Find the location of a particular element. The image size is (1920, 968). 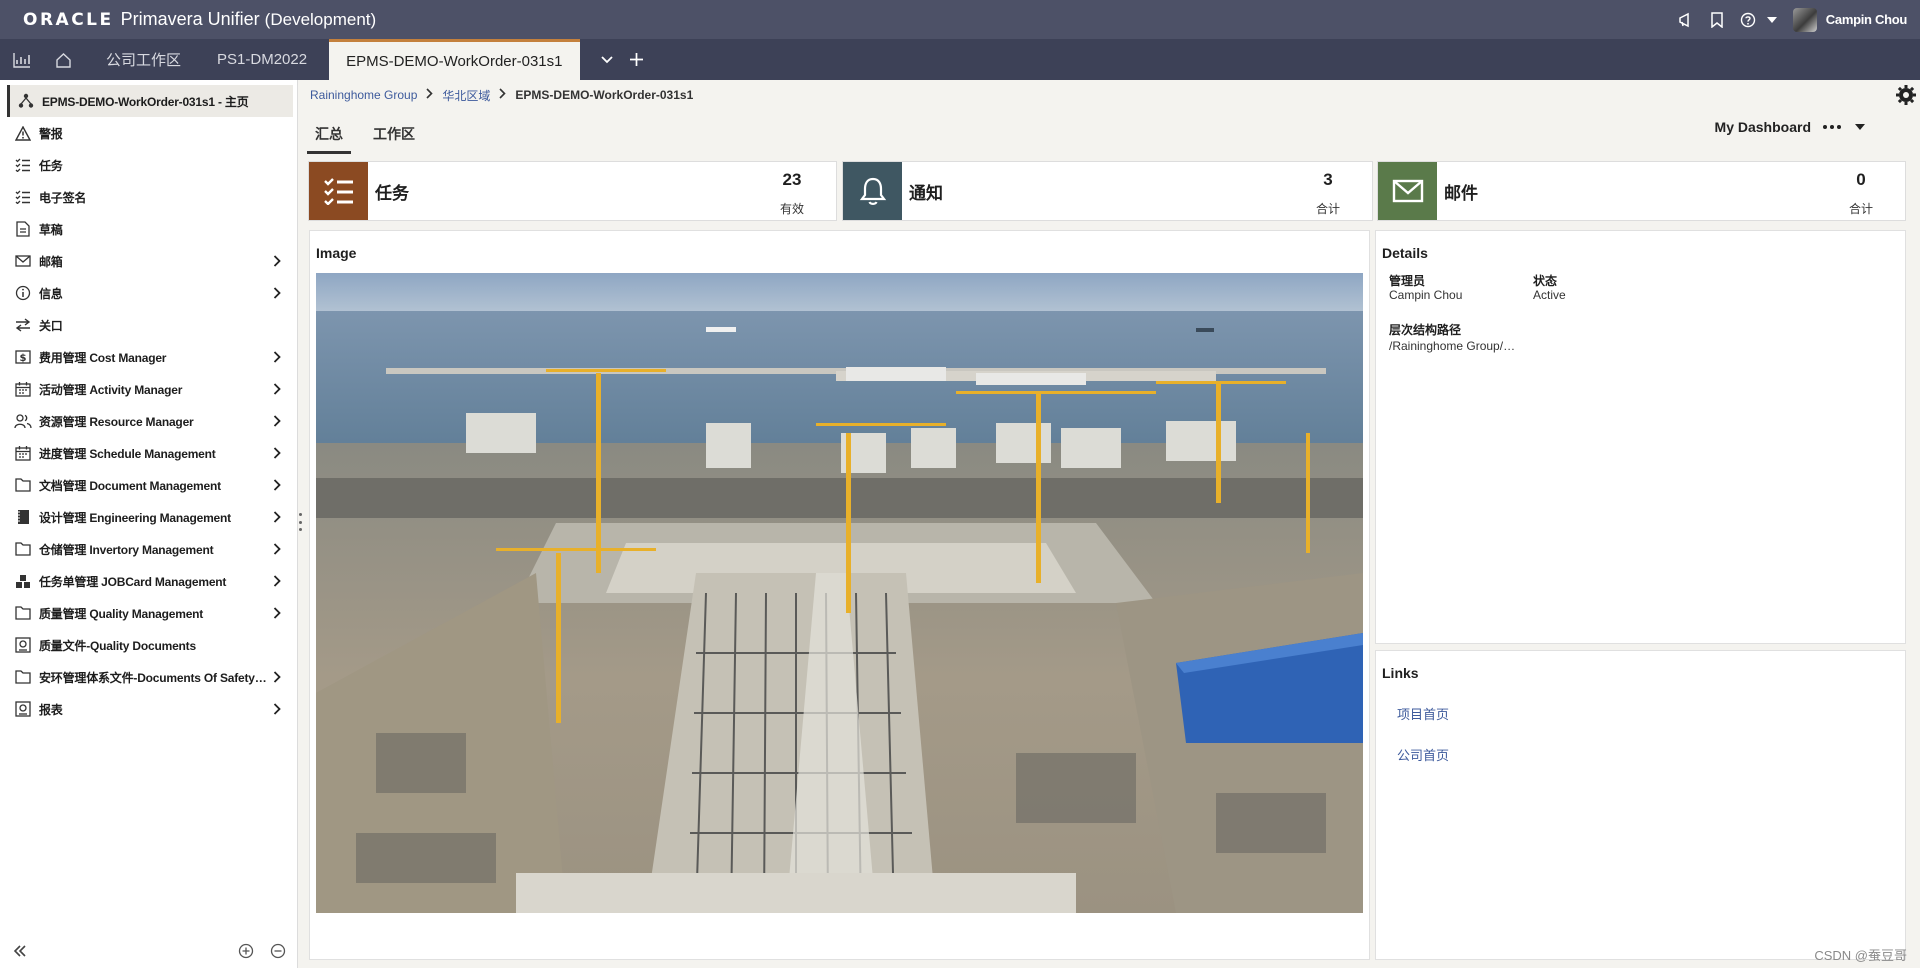

avatar is located at coordinates (1804, 19).